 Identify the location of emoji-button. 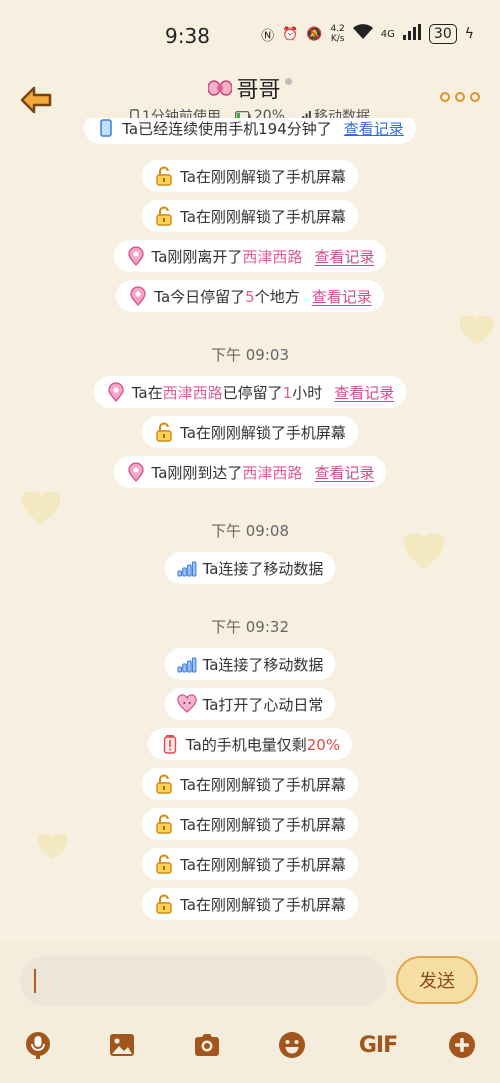
(292, 1045).